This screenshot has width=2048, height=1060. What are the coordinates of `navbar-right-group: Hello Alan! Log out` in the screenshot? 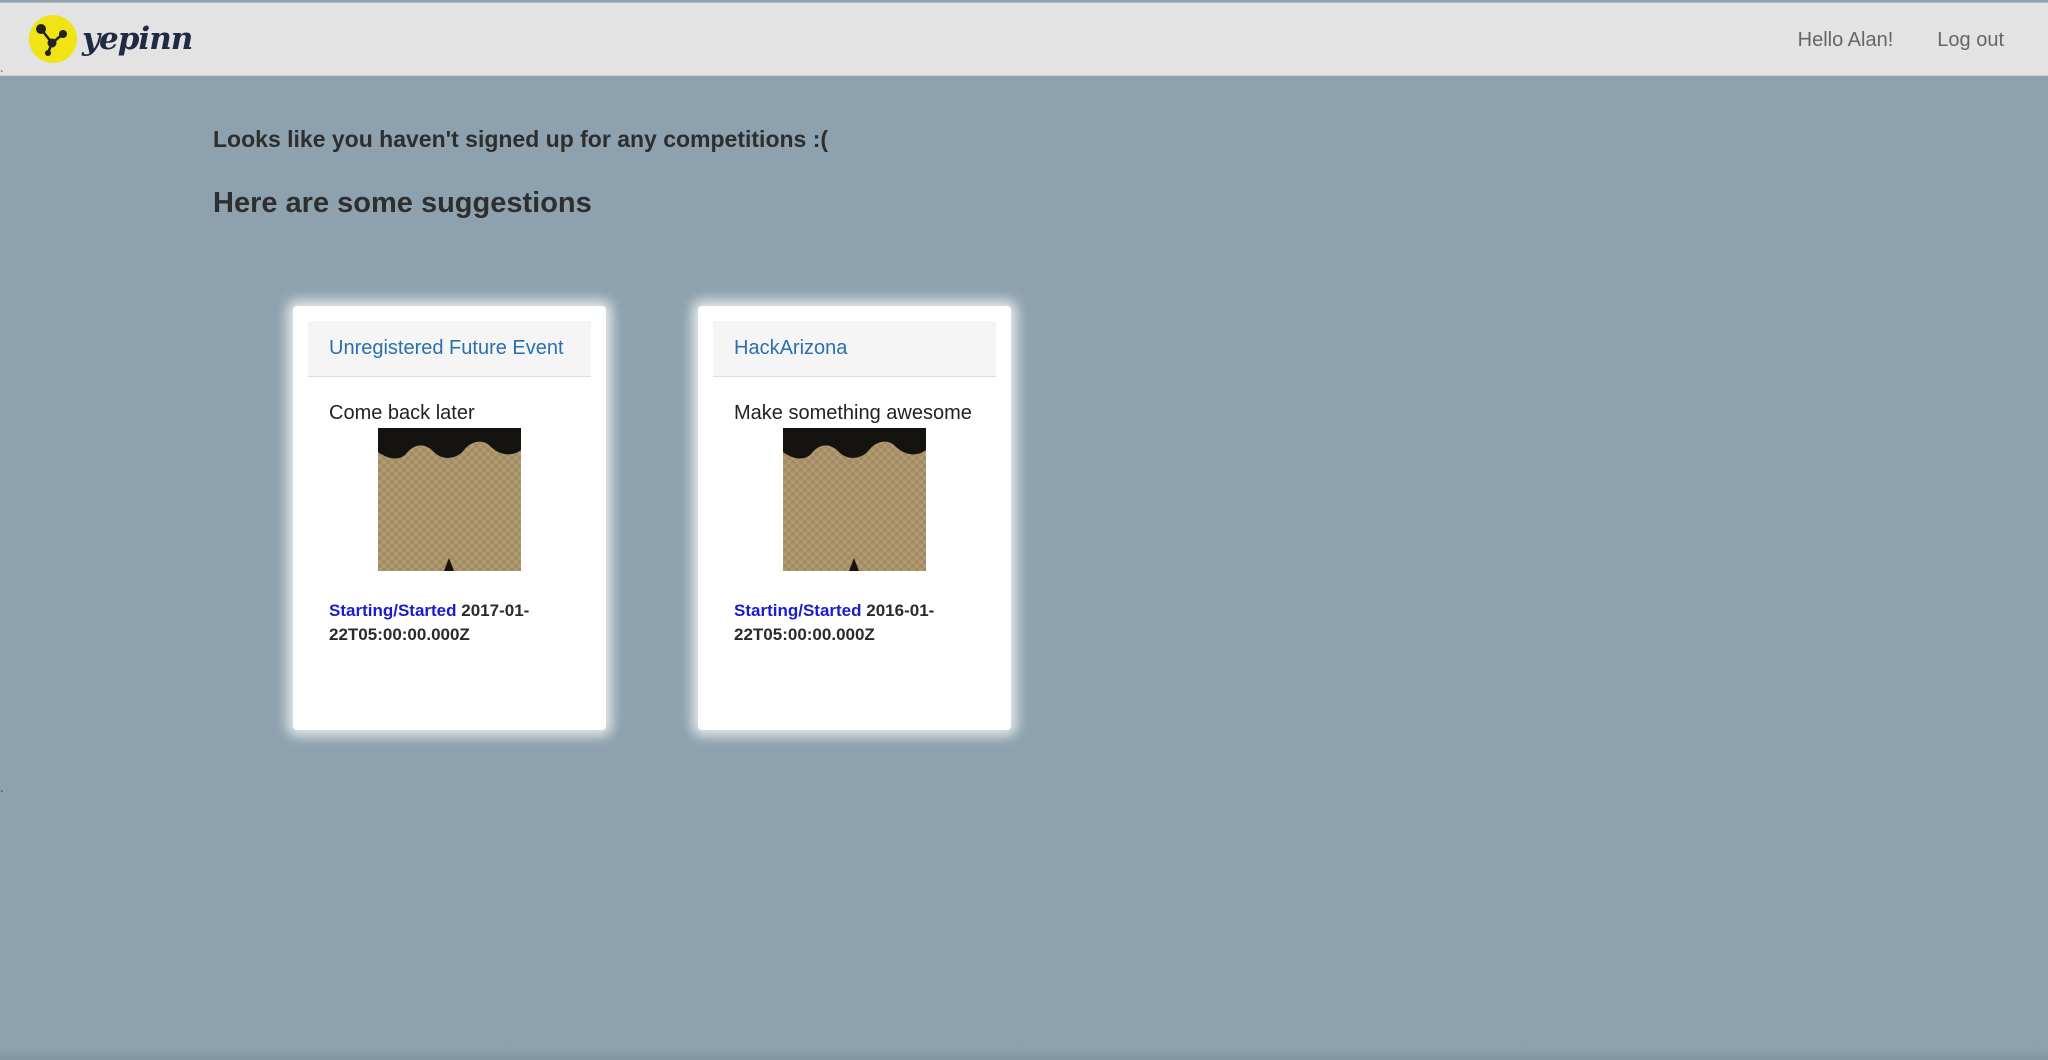 It's located at (1901, 40).